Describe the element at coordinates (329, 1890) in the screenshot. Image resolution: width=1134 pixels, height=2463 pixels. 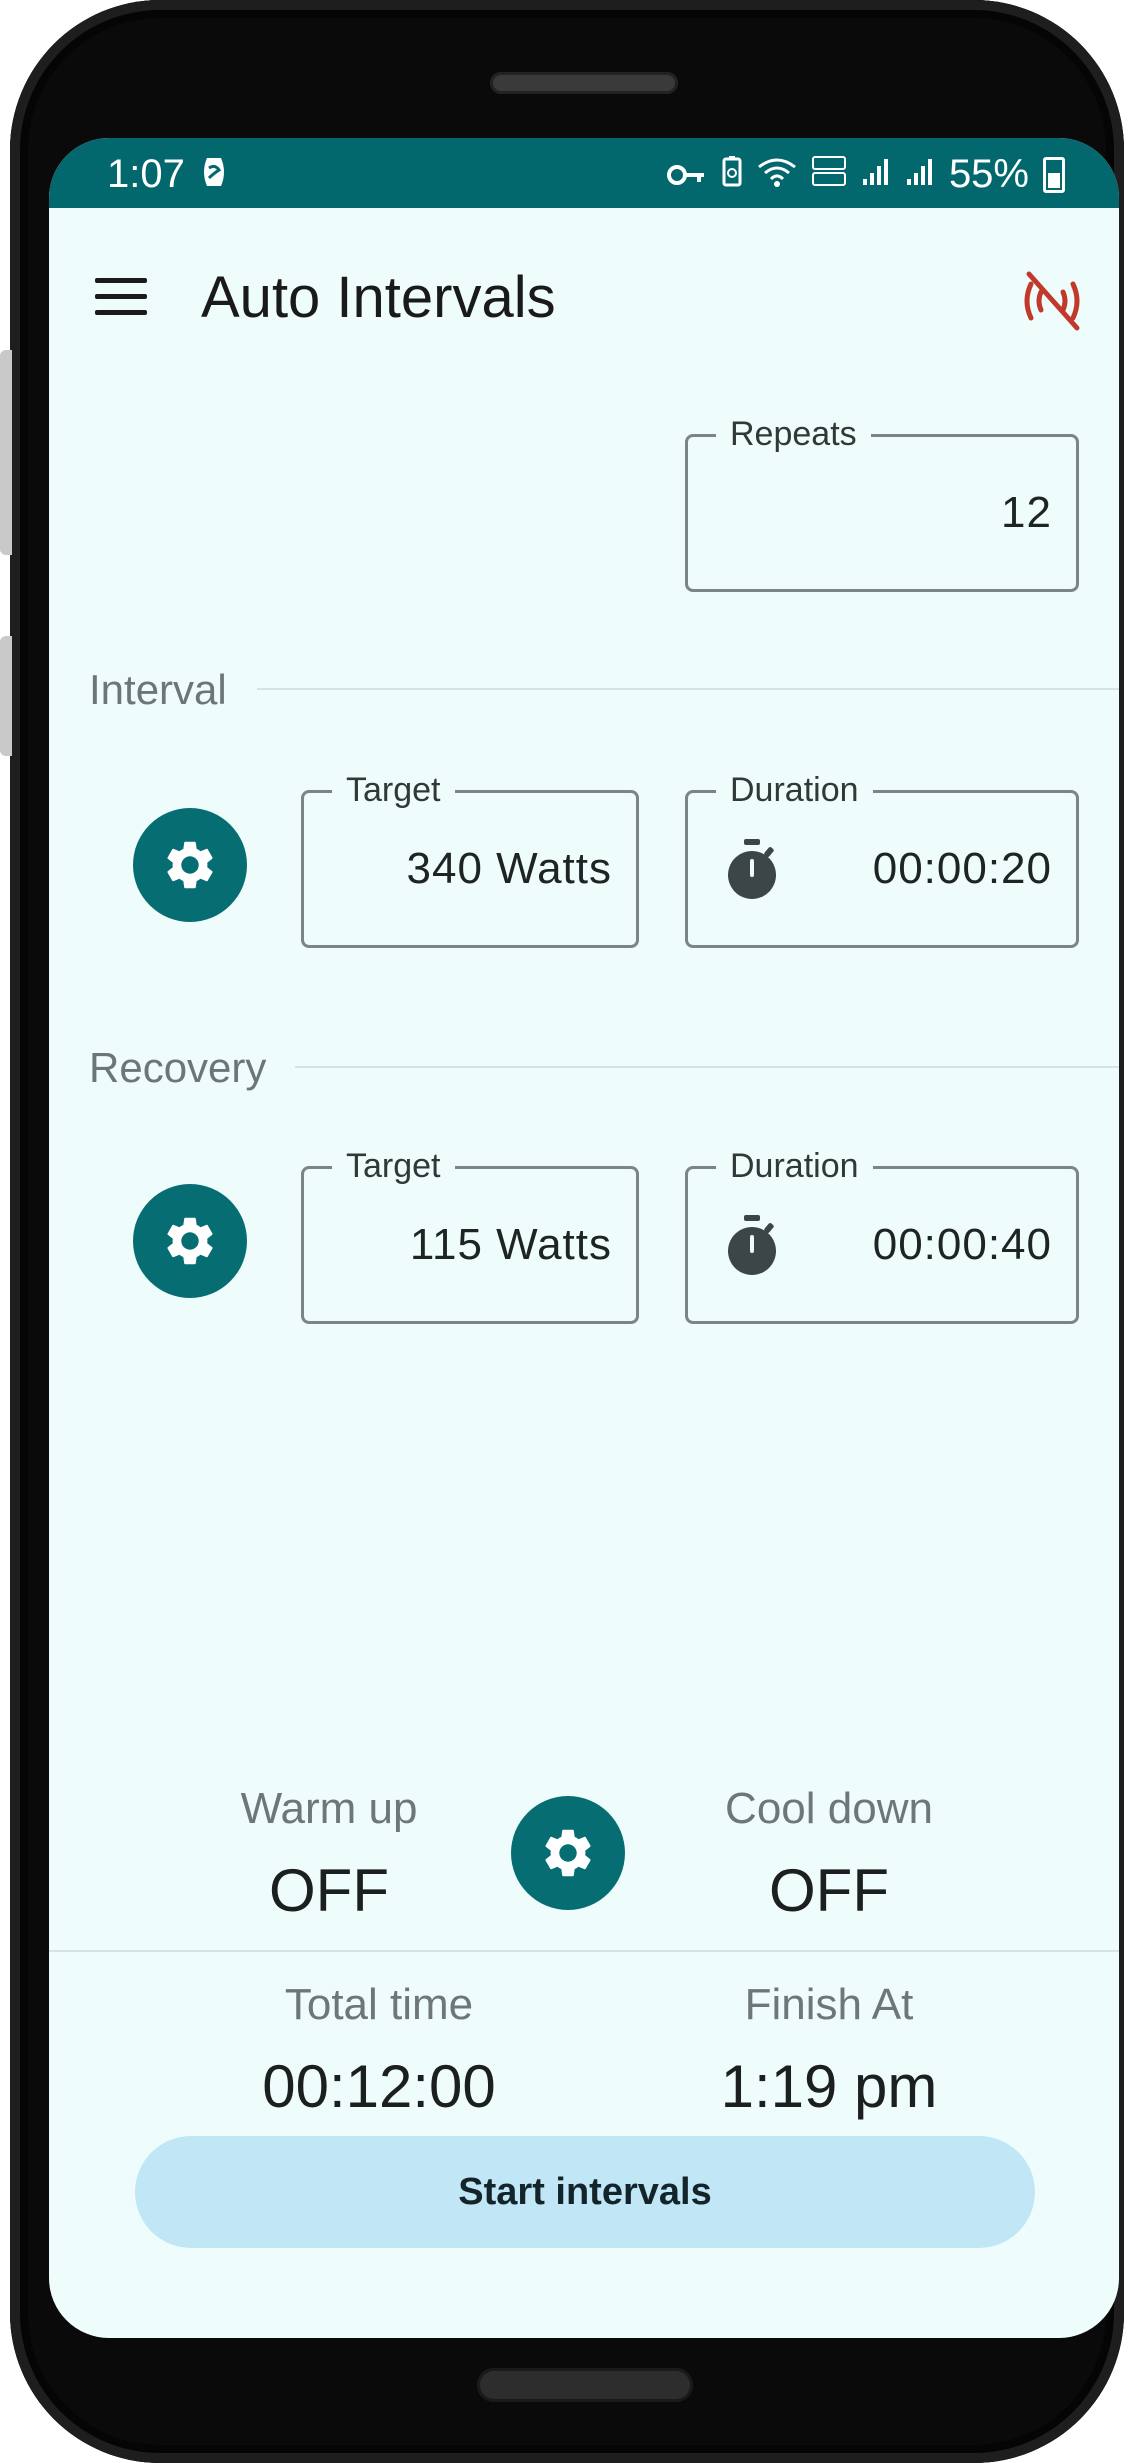
I see `warmup-value: OFF` at that location.